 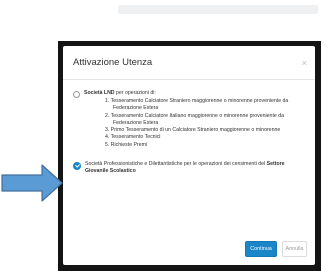 I want to click on modal-header: Attivazione Utenza ×, so click(x=189, y=63).